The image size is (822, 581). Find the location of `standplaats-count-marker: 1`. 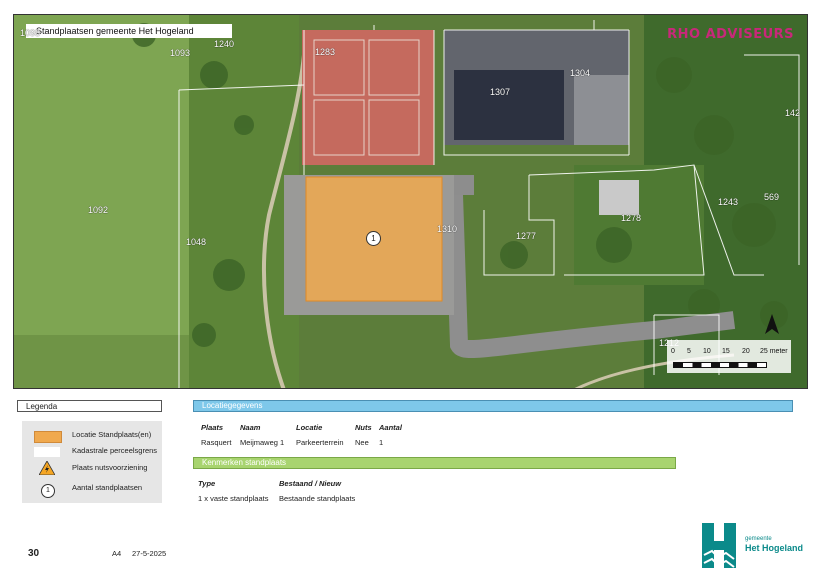

standplaats-count-marker: 1 is located at coordinates (373, 238).